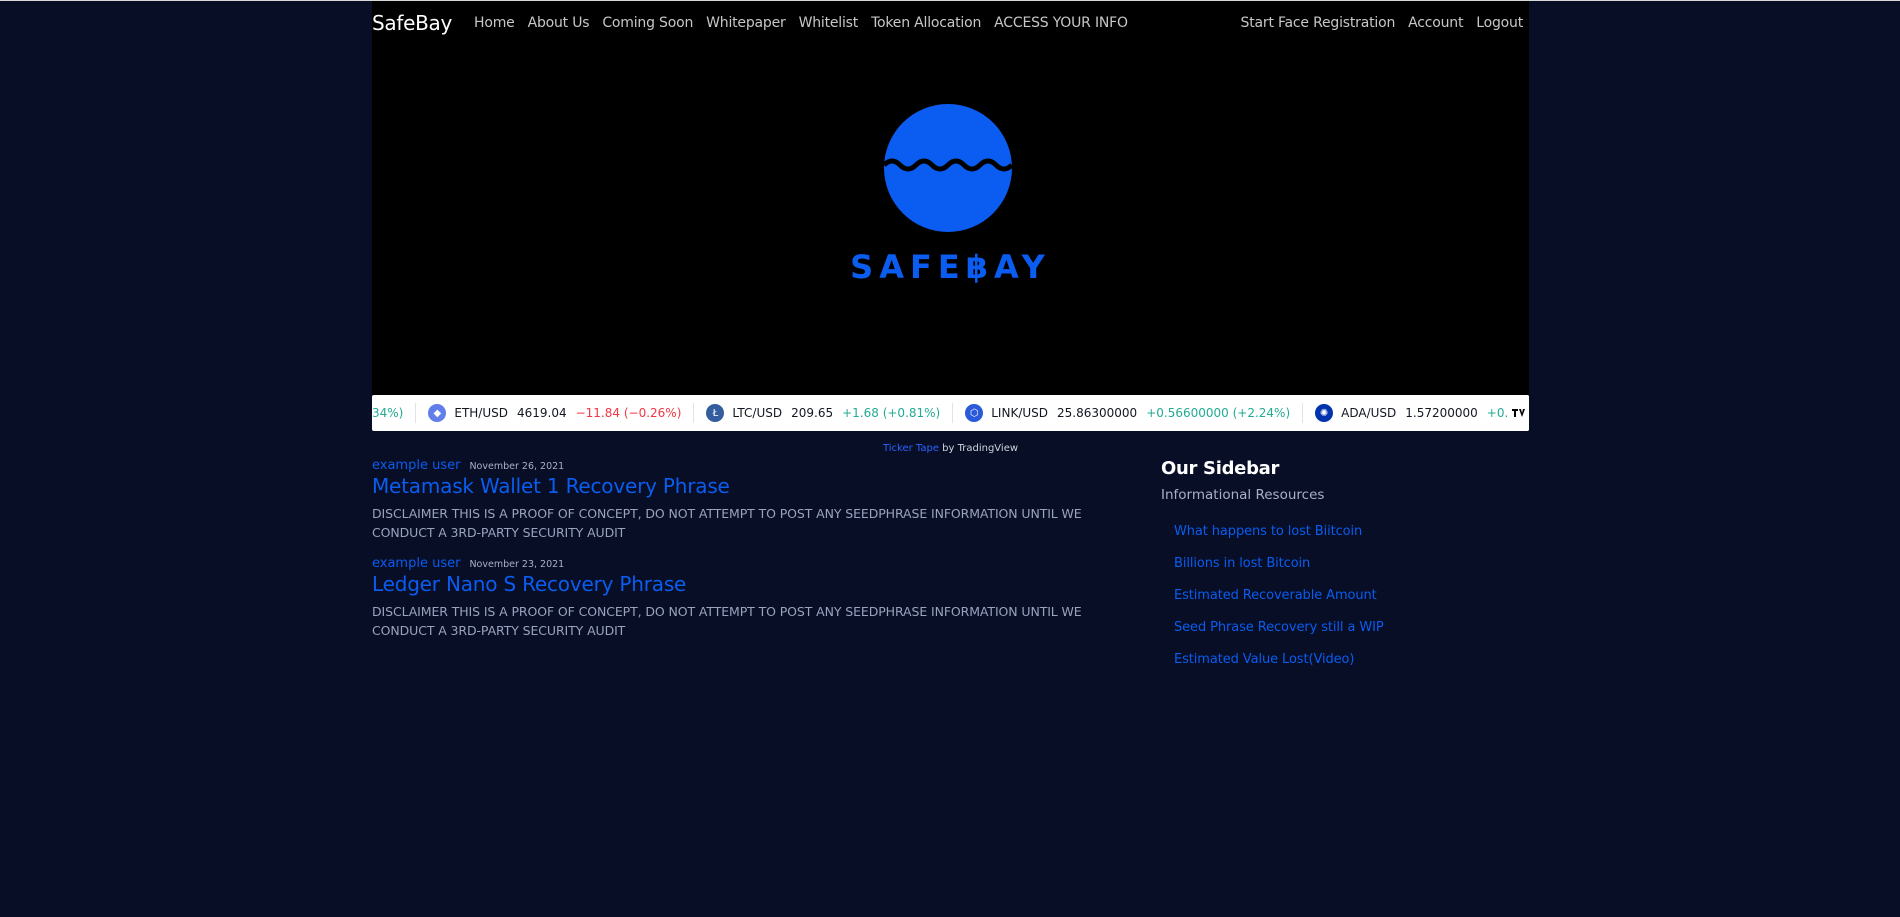 This screenshot has width=1900, height=917. What do you see at coordinates (752, 486) in the screenshot?
I see `post-title-link: Metamask Wallet 1 Recovery Phrase` at bounding box center [752, 486].